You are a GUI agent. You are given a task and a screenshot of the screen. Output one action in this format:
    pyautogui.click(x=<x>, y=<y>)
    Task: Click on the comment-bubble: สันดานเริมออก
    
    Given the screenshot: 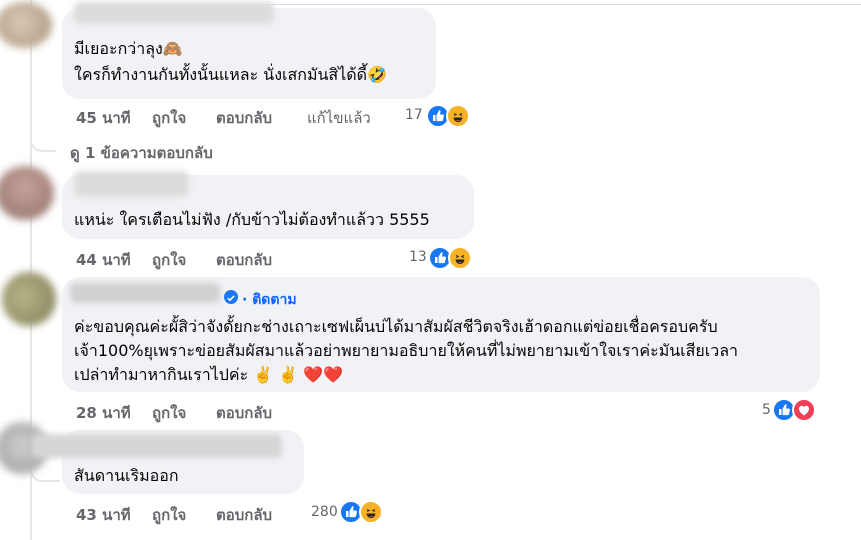 What is the action you would take?
    pyautogui.click(x=168, y=462)
    